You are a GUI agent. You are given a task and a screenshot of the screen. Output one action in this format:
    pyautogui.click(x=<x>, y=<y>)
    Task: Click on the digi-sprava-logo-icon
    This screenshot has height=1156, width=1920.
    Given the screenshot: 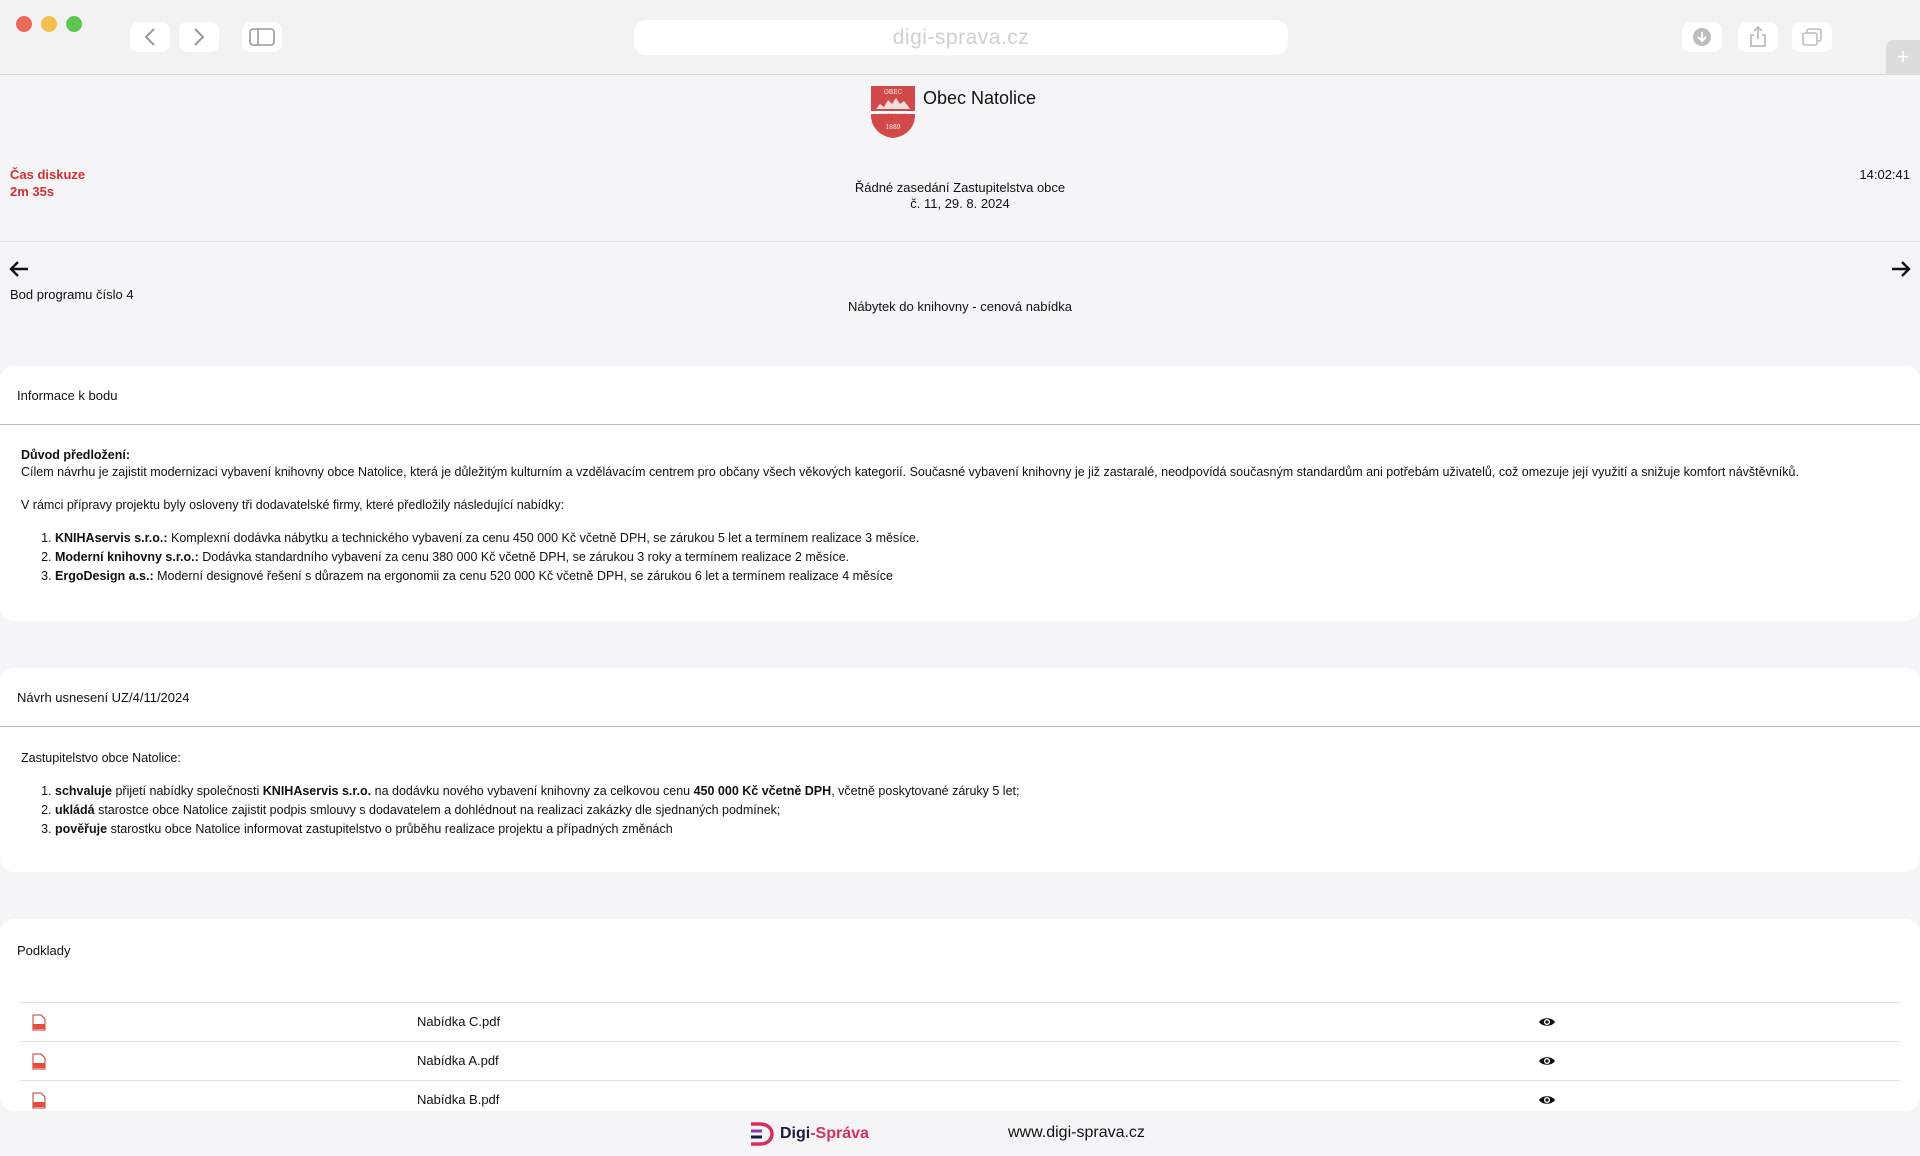 What is the action you would take?
    pyautogui.click(x=762, y=1134)
    